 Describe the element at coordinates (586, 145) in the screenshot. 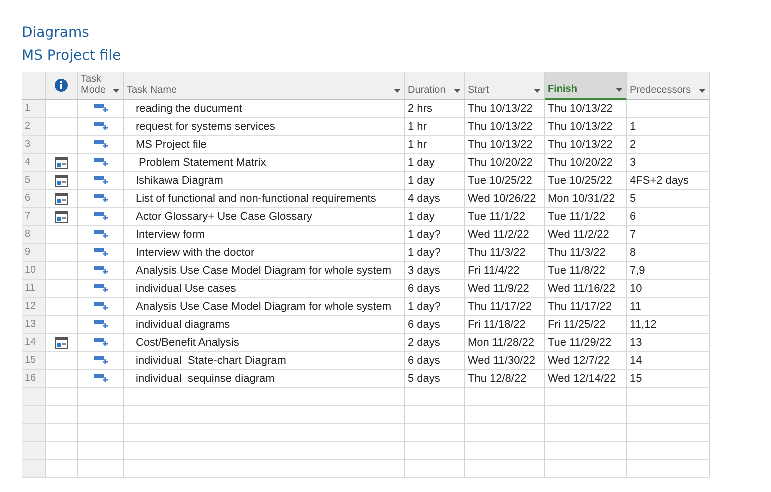

I see `finish-cell: Thu 10/13/22` at that location.